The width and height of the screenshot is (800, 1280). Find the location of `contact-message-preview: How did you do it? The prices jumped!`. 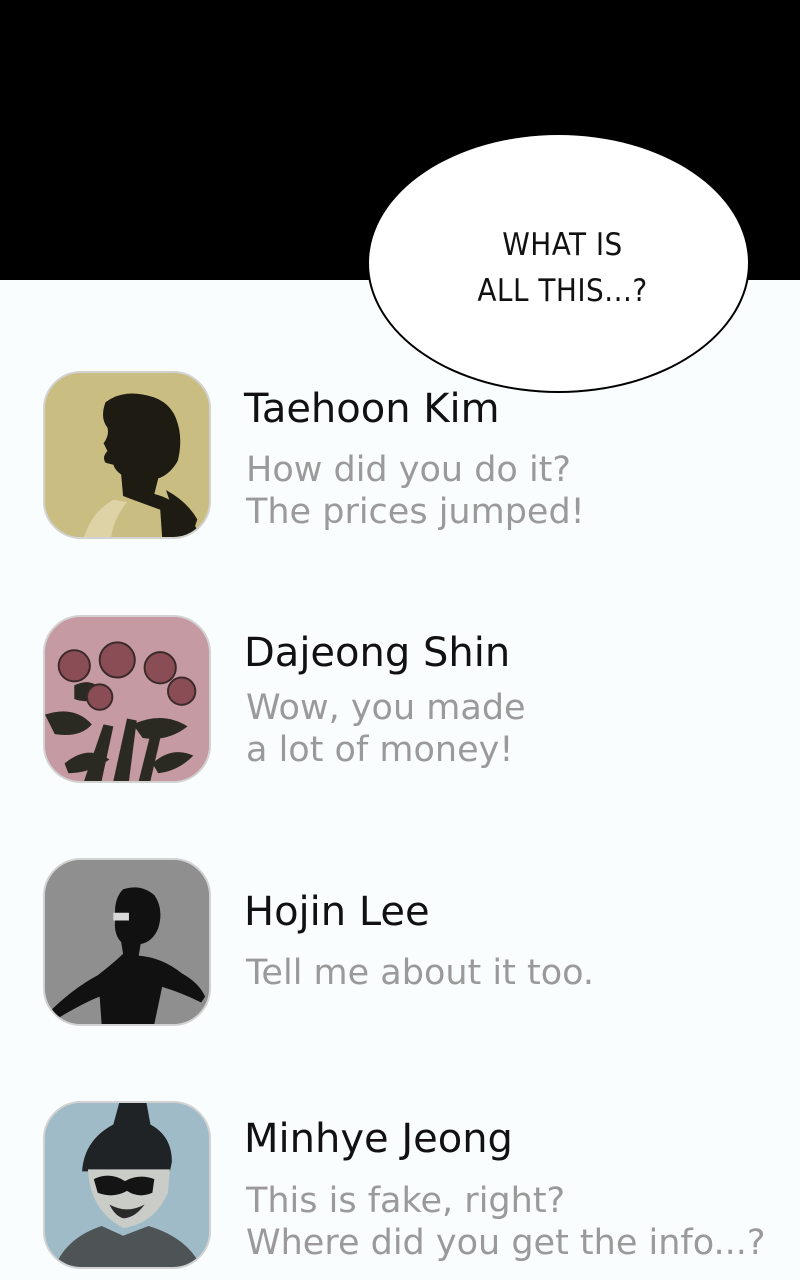

contact-message-preview: How did you do it? The prices jumped! is located at coordinates (415, 491).